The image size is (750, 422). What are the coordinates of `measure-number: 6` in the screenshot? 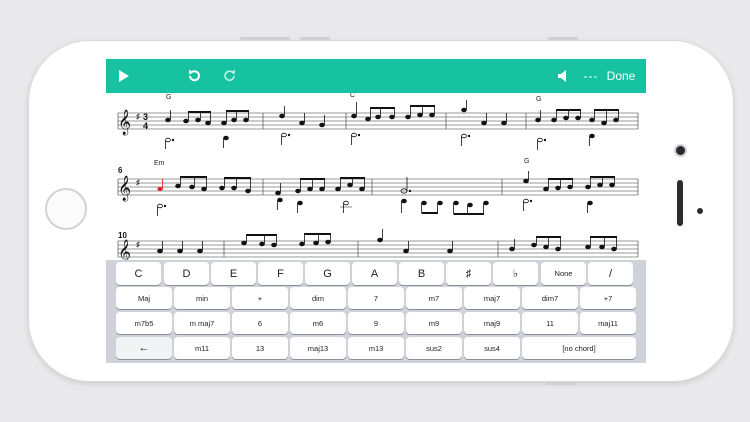 It's located at (120, 170).